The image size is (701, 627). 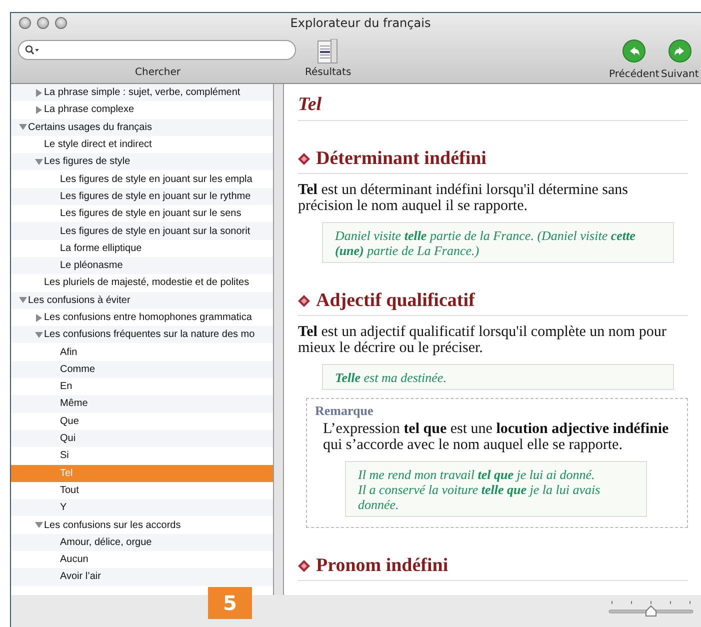 I want to click on definition-text: Tel est un adjectif qualificatif lorsqu'il complète un nom pour mieux le décrire ou le préciser., so click(x=483, y=340).